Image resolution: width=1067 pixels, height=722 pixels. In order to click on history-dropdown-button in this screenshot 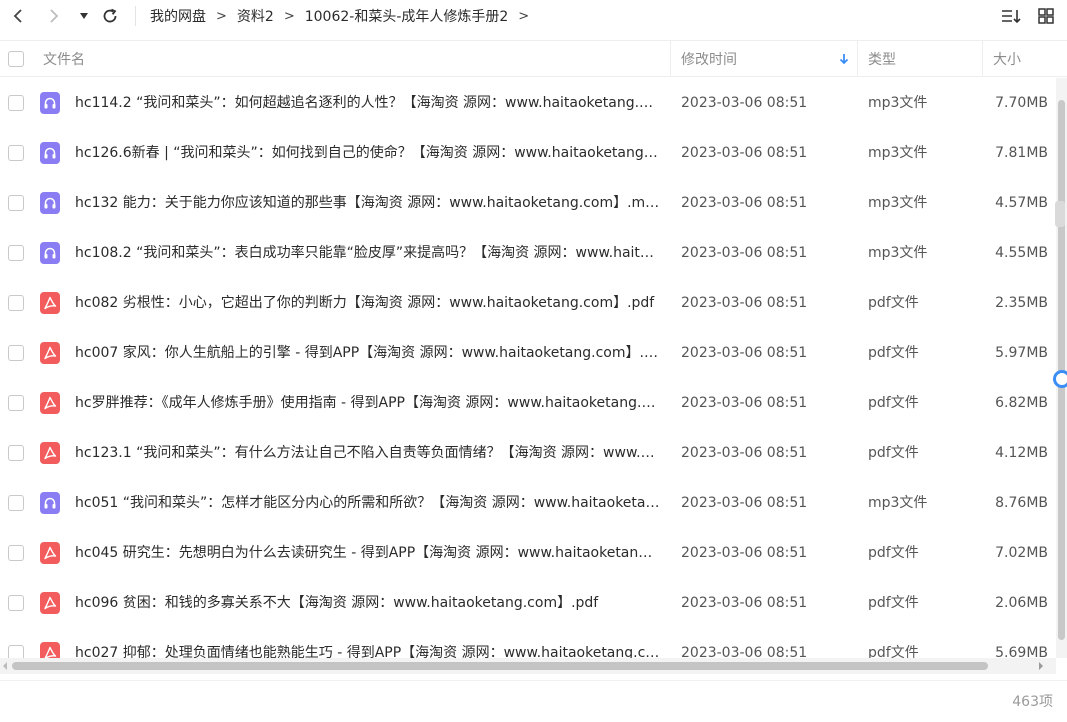, I will do `click(84, 16)`.